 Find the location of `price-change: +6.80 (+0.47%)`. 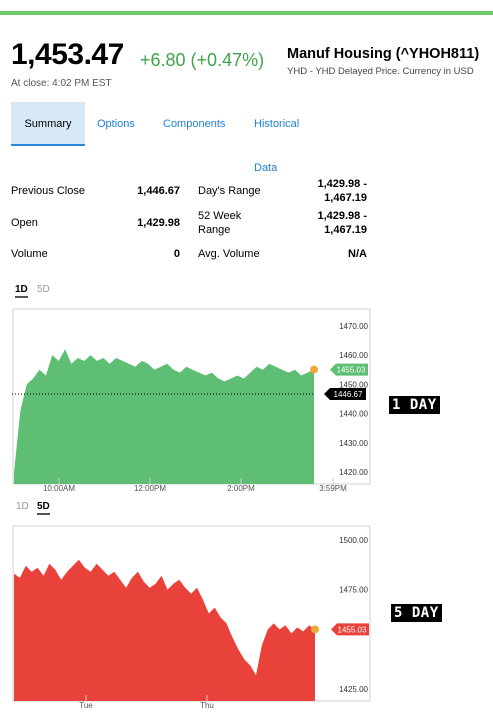

price-change: +6.80 (+0.47%) is located at coordinates (202, 60).